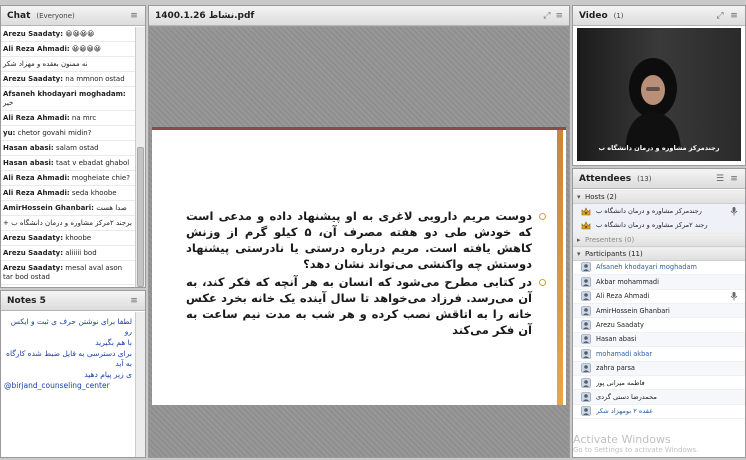 Image resolution: width=746 pixels, height=460 pixels. What do you see at coordinates (92, 163) in the screenshot?
I see `chat-text: taat v ebadat ghabol` at bounding box center [92, 163].